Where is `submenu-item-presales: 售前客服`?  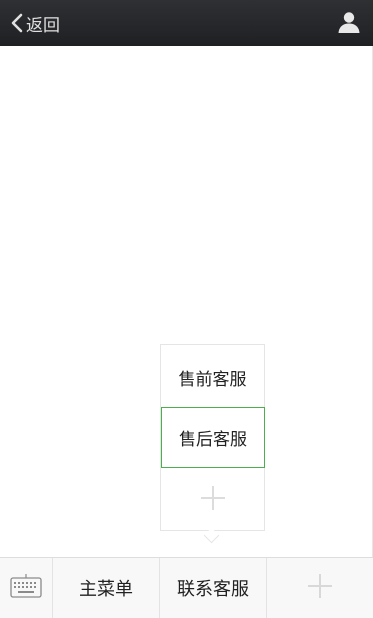
submenu-item-presales: 售前客服 is located at coordinates (212, 377).